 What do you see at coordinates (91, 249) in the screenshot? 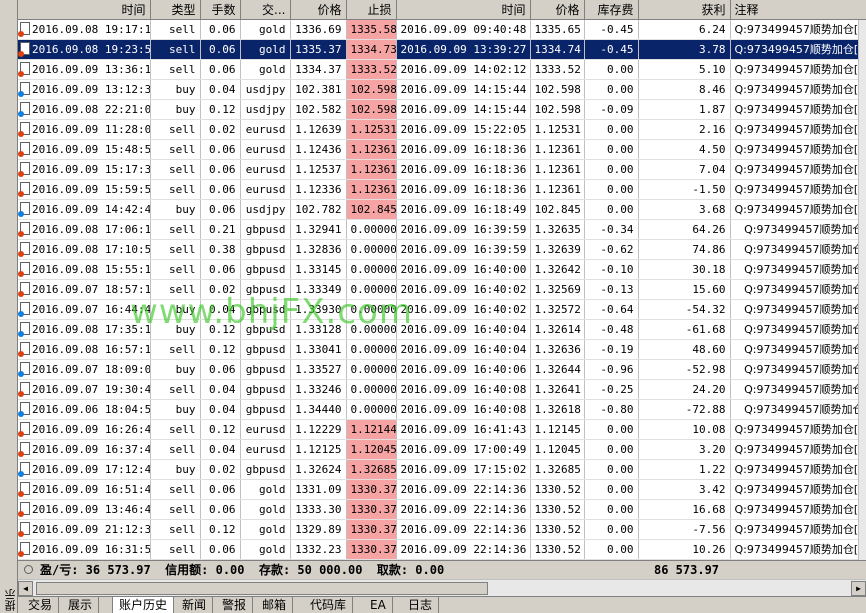
I see `open-time-text: 2016.09.08 17:10:55` at bounding box center [91, 249].